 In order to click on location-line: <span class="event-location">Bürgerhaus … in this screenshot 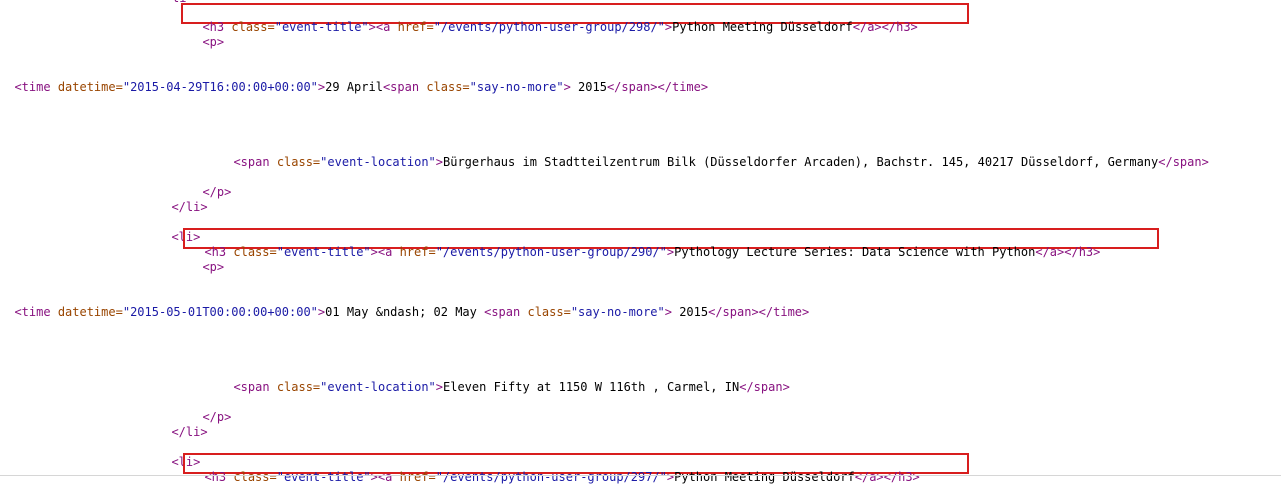, I will do `click(713, 154)`.